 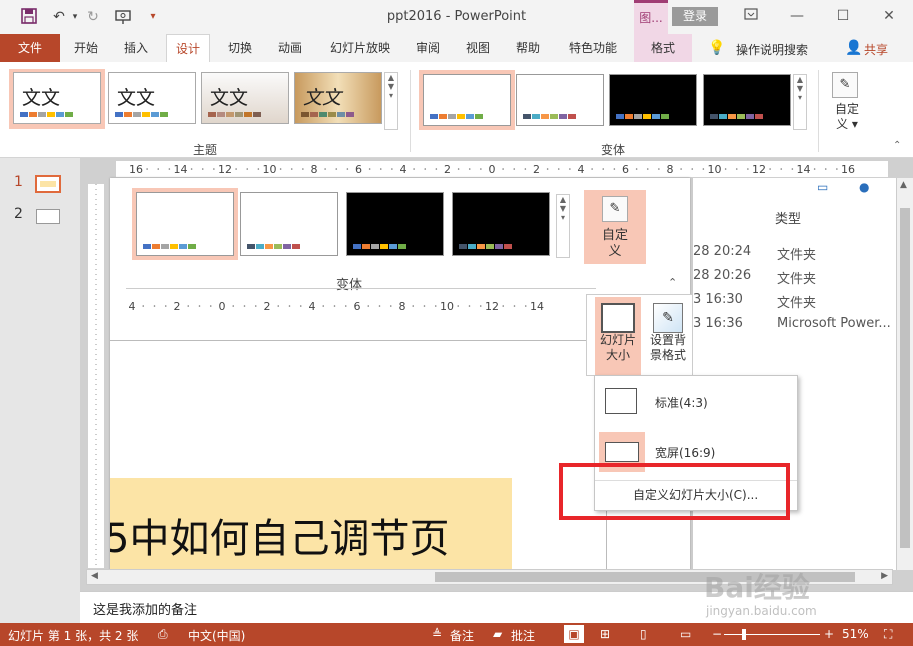 I want to click on inner-customize-panel: 幻灯片 大小 ✎ 设置背 景格式, so click(x=640, y=335).